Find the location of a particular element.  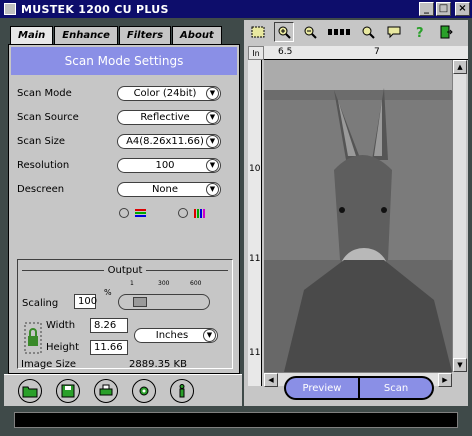

scaling-unit: % is located at coordinates (108, 292).